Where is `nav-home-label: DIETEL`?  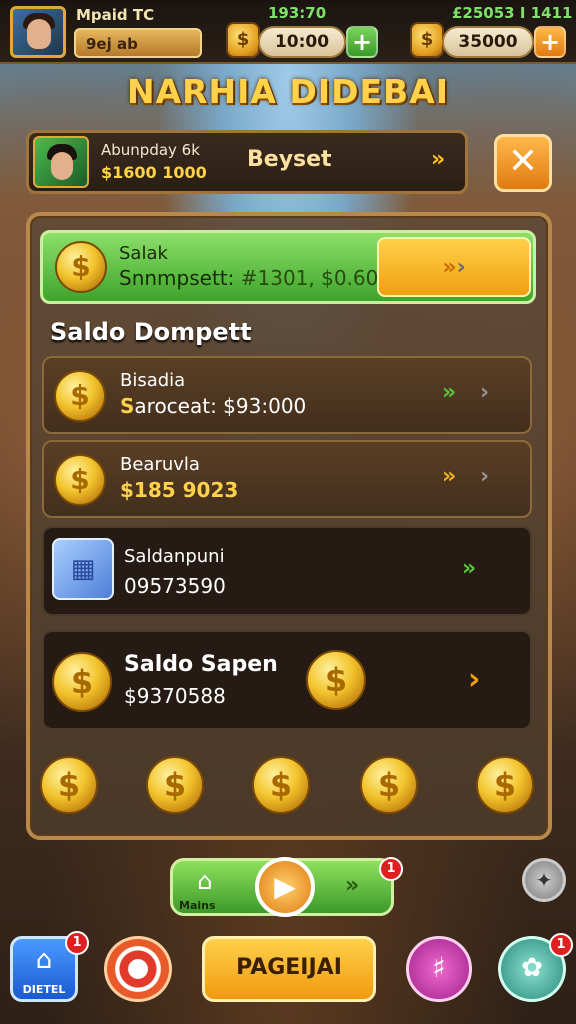 nav-home-label: DIETEL is located at coordinates (44, 989).